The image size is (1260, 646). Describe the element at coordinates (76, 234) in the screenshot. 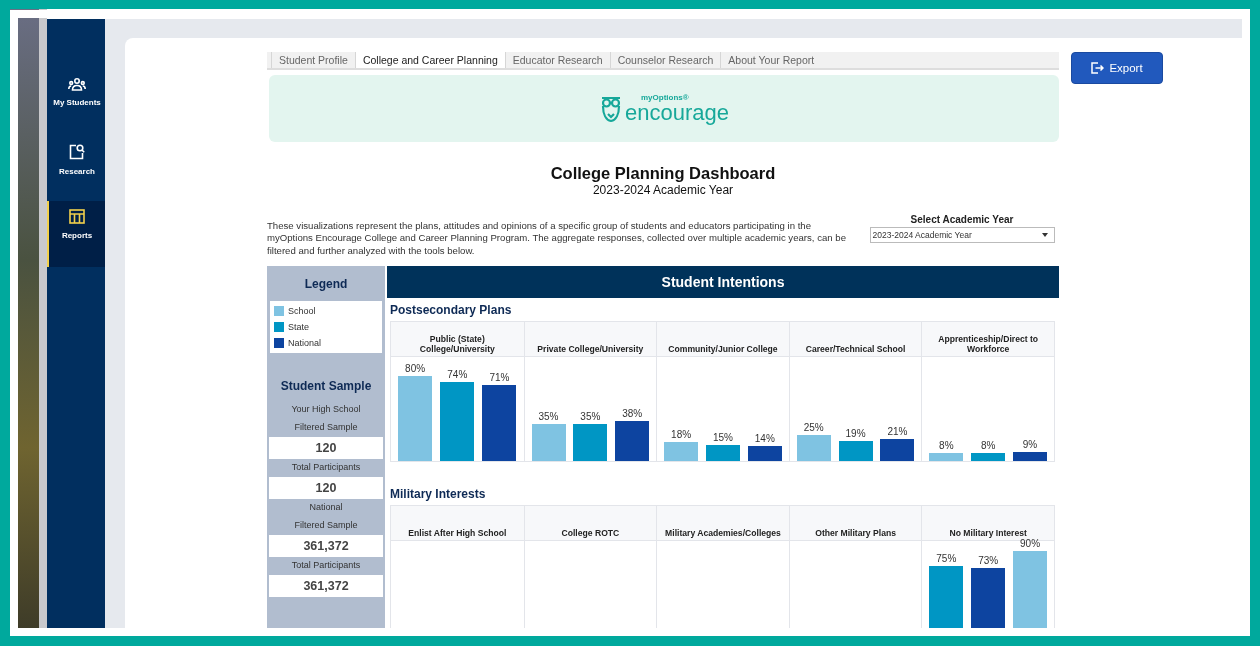

I see `sidebar-item: Reports` at that location.